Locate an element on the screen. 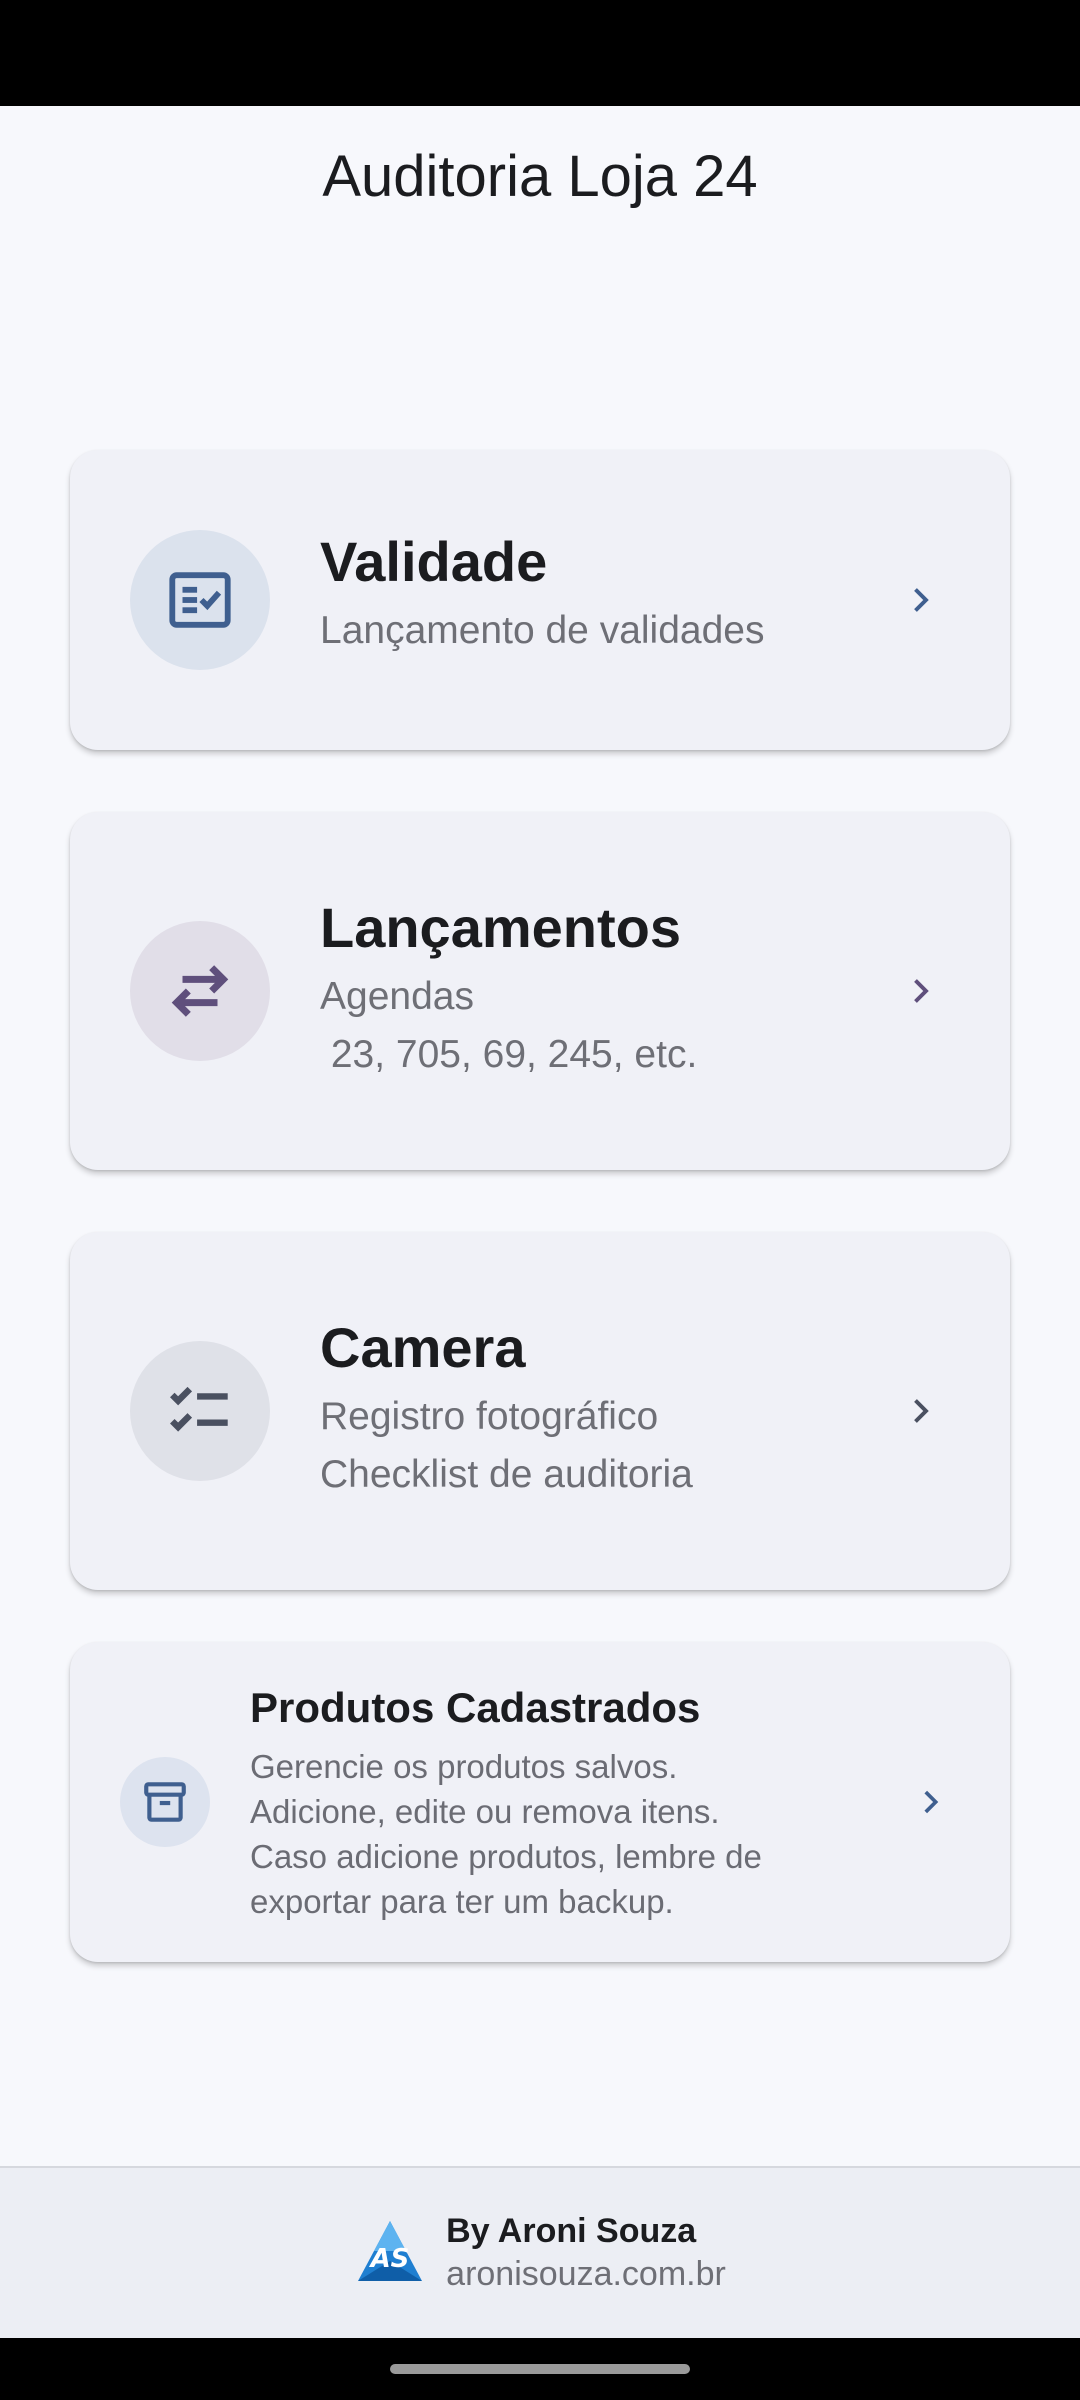 This screenshot has width=1080, height=2400. page-title: Auditoria Loja 24 is located at coordinates (540, 176).